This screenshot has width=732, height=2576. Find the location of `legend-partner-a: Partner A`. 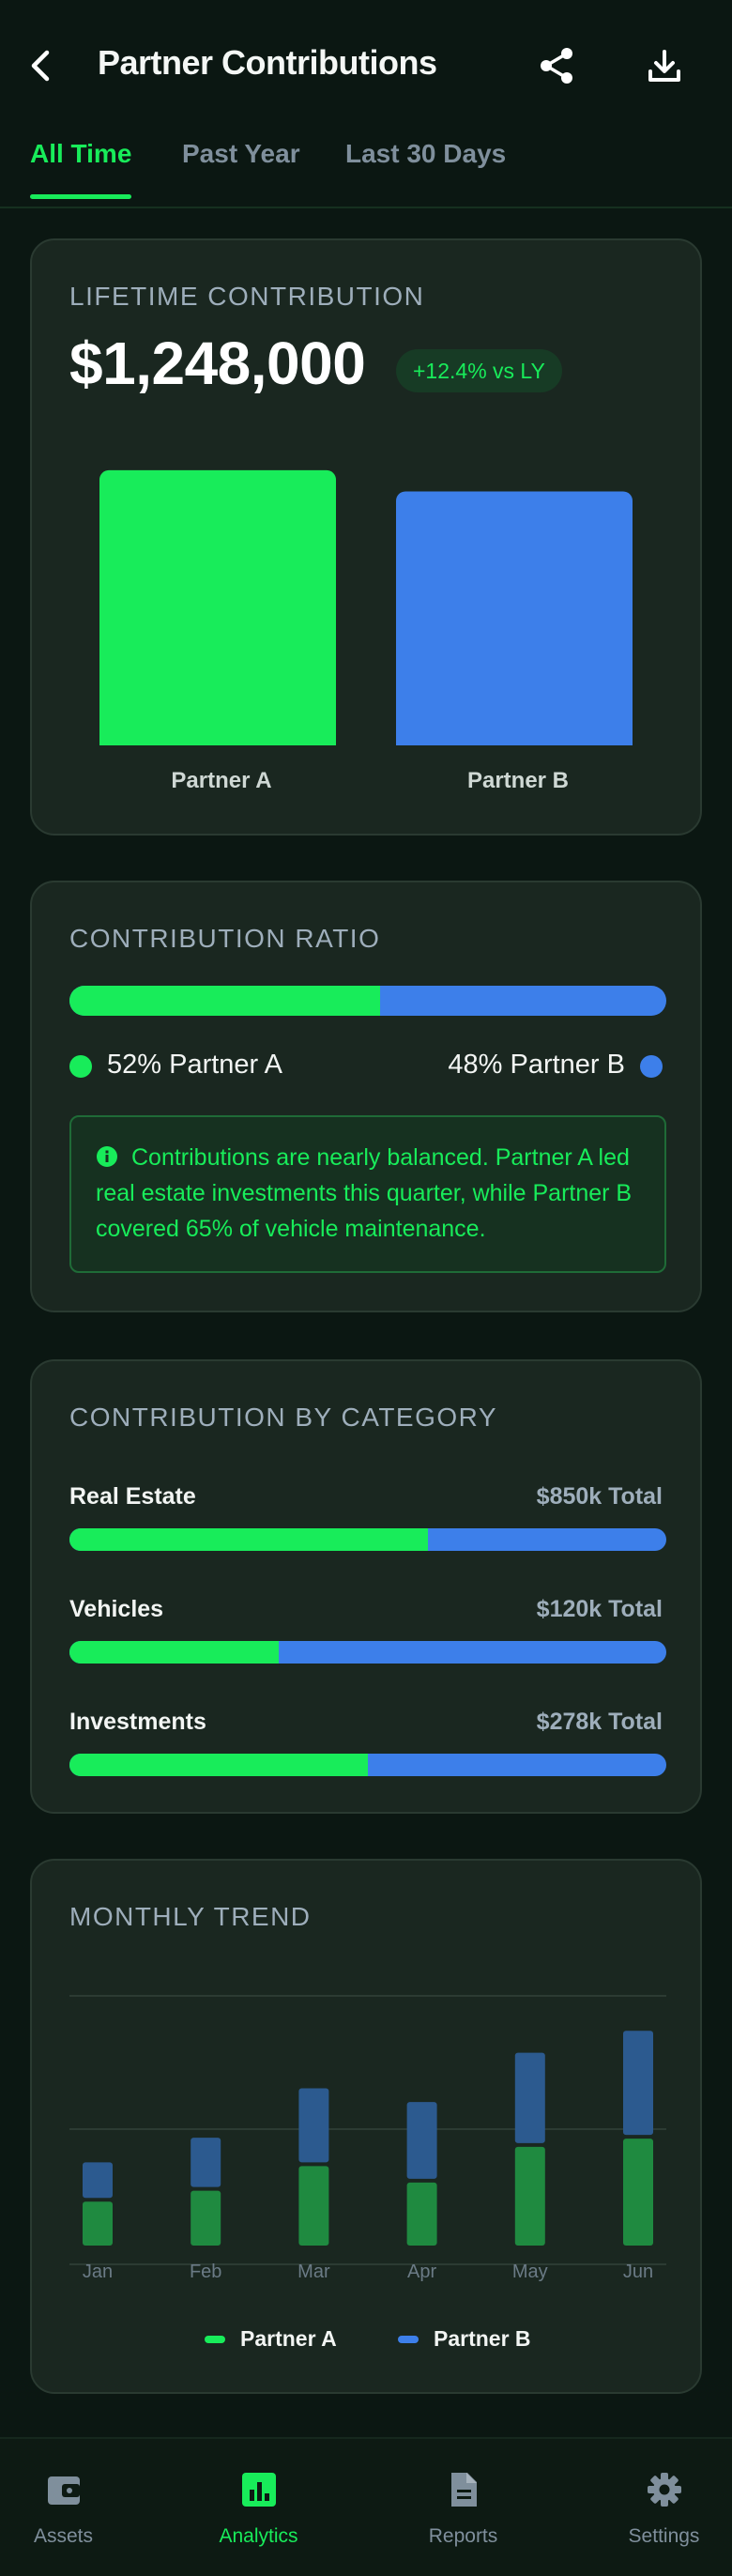

legend-partner-a: Partner A is located at coordinates (288, 2338).